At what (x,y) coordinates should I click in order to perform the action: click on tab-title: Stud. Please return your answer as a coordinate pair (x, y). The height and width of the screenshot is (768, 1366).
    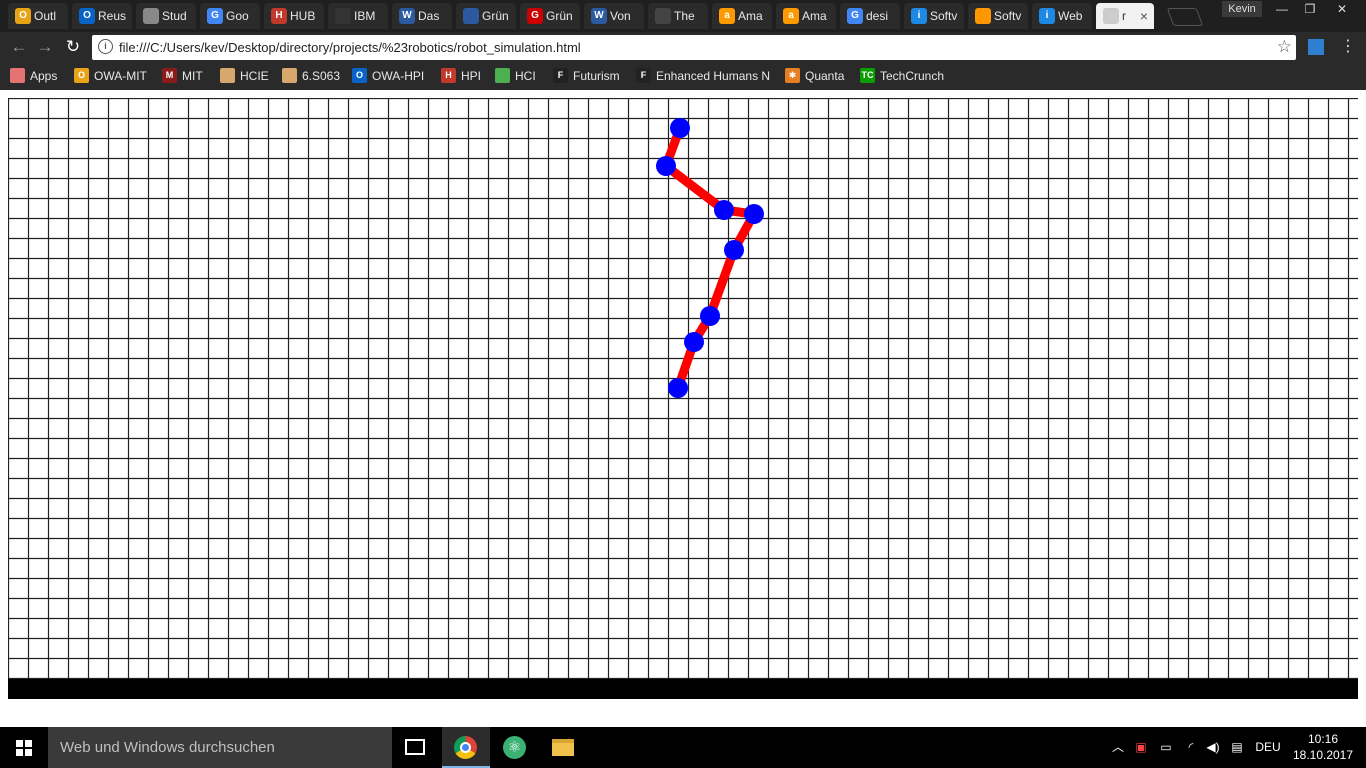
    Looking at the image, I should click on (174, 16).